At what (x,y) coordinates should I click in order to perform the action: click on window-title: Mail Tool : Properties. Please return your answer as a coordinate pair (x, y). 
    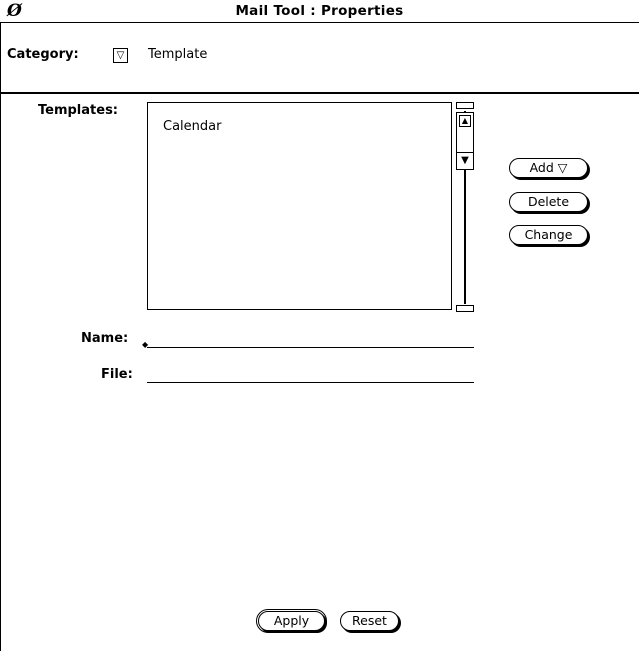
    Looking at the image, I should click on (319, 11).